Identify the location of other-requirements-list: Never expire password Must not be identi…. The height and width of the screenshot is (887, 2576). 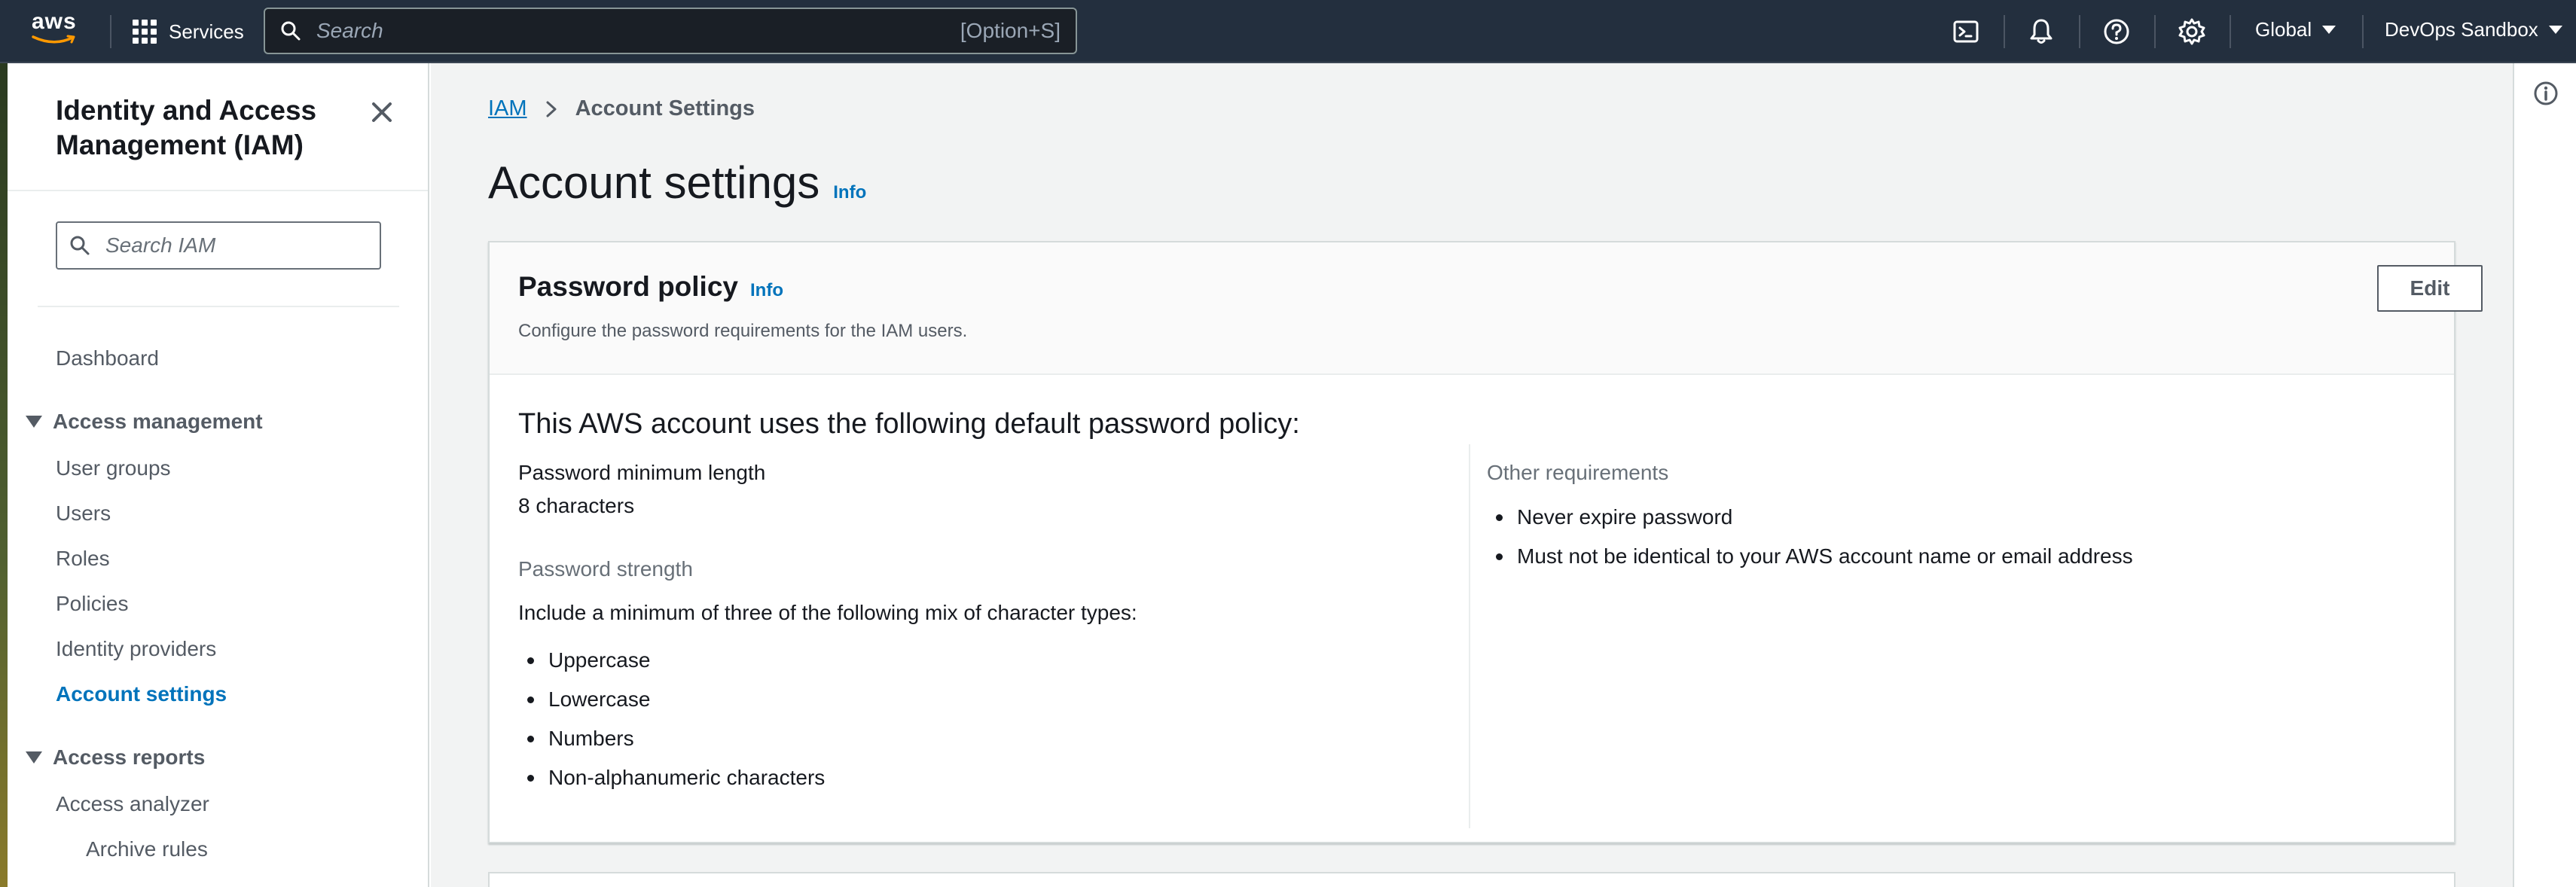
(1810, 543).